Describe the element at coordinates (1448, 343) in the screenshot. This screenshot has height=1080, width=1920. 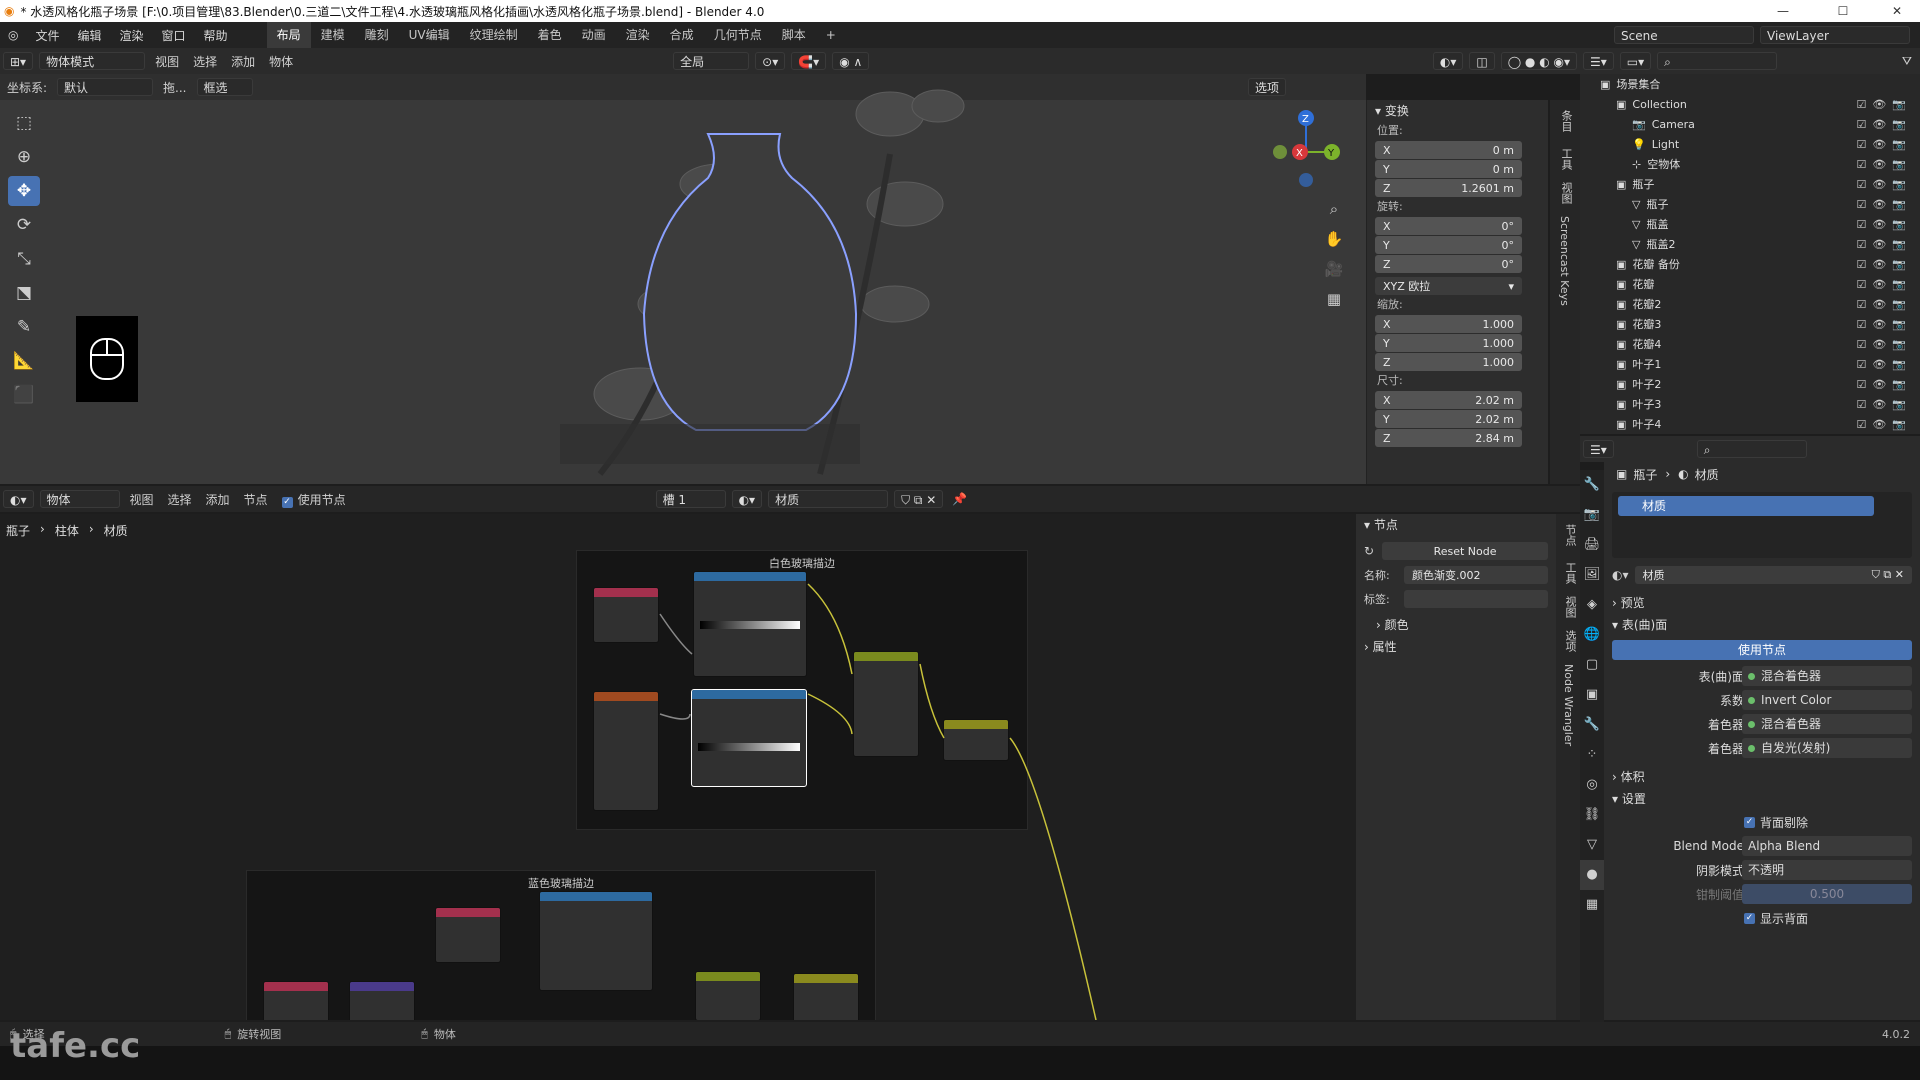
I see `scale-y-field: Y 1.000` at that location.